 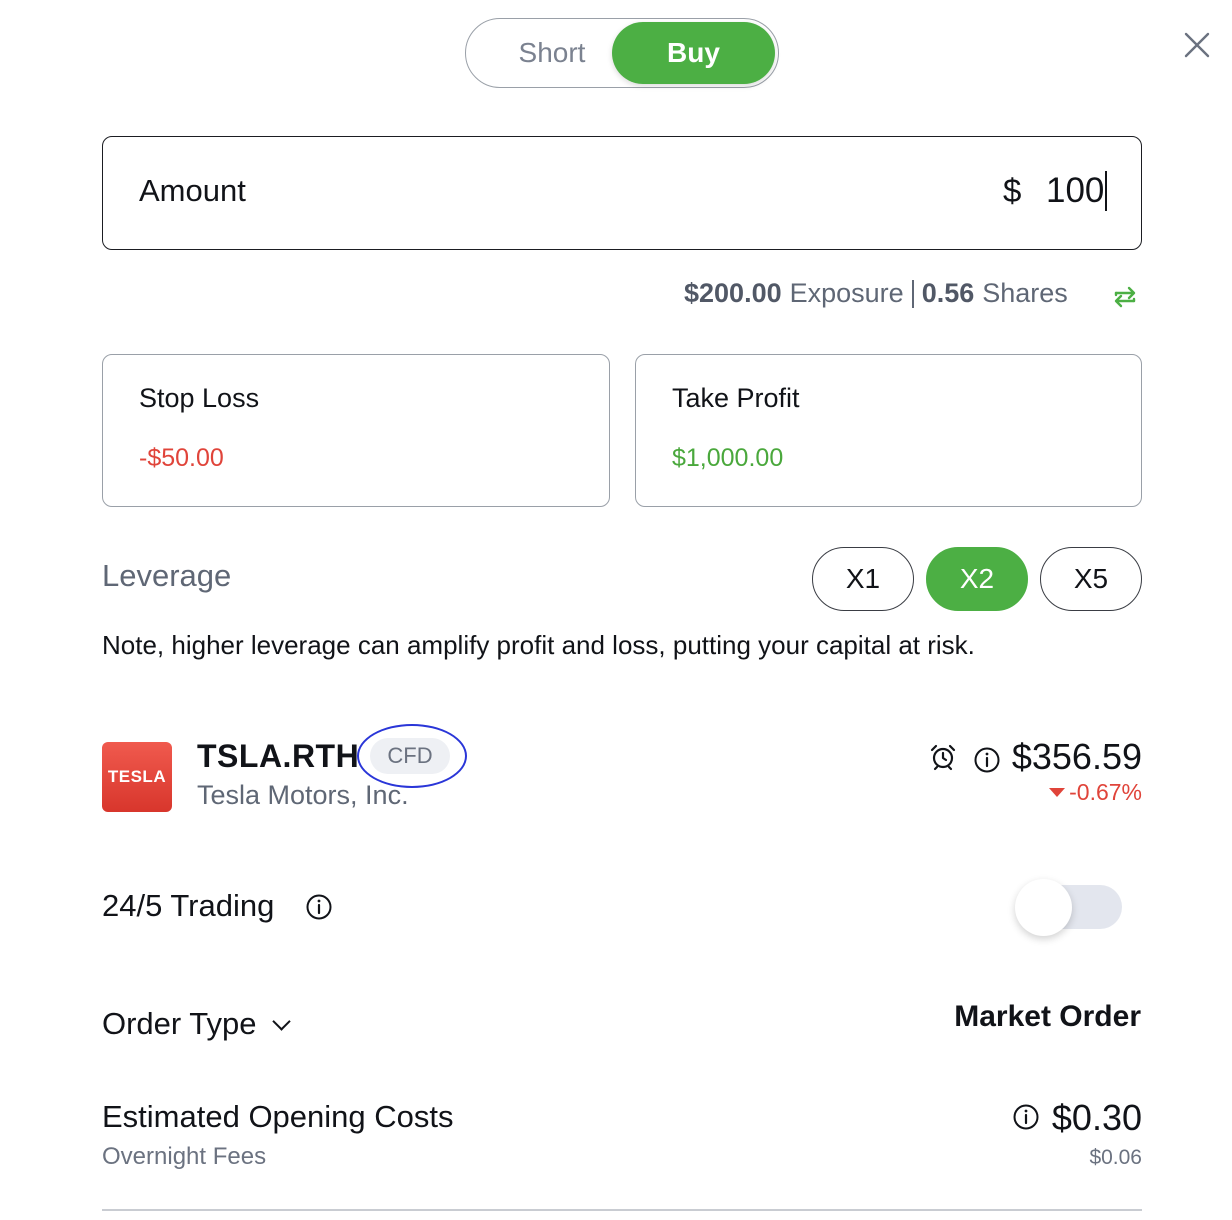 I want to click on price-info-icon, so click(x=987, y=760).